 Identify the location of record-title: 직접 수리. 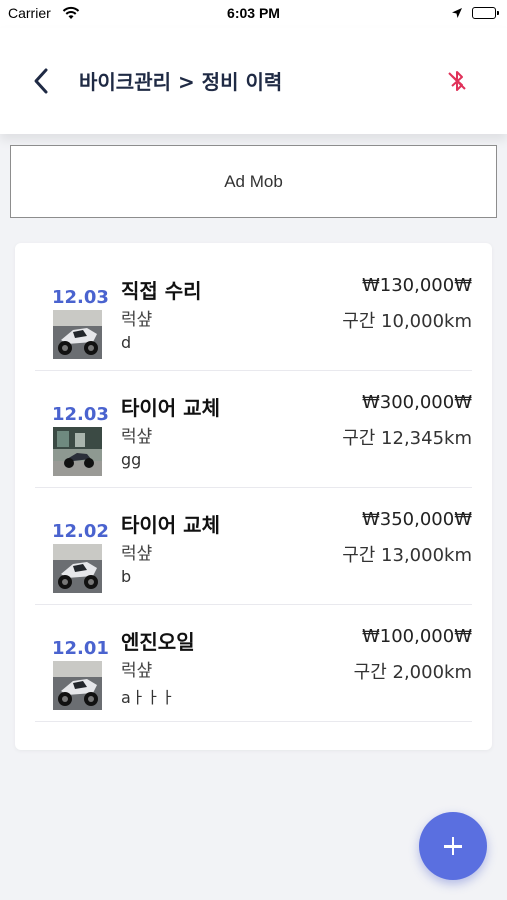
(161, 291).